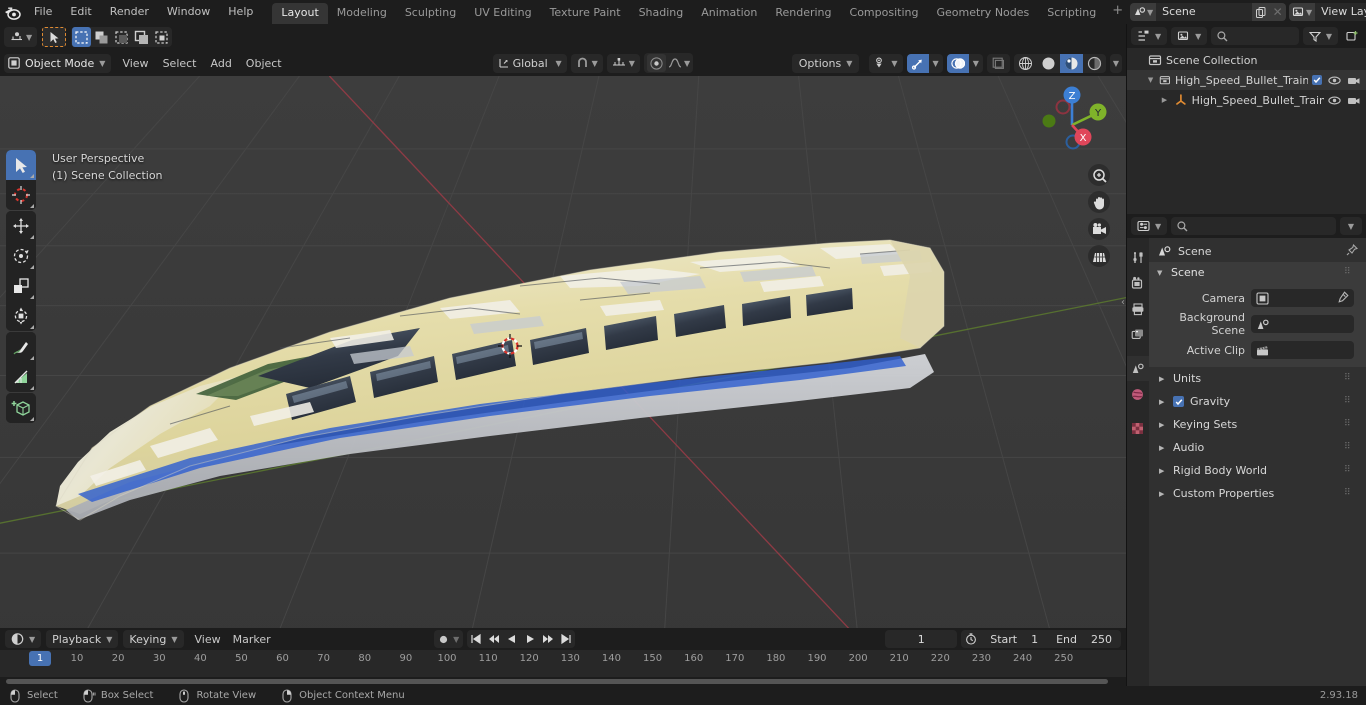  Describe the element at coordinates (1257, 447) in the screenshot. I see `properties-panel-audio: ▶ Audio ⠿` at that location.